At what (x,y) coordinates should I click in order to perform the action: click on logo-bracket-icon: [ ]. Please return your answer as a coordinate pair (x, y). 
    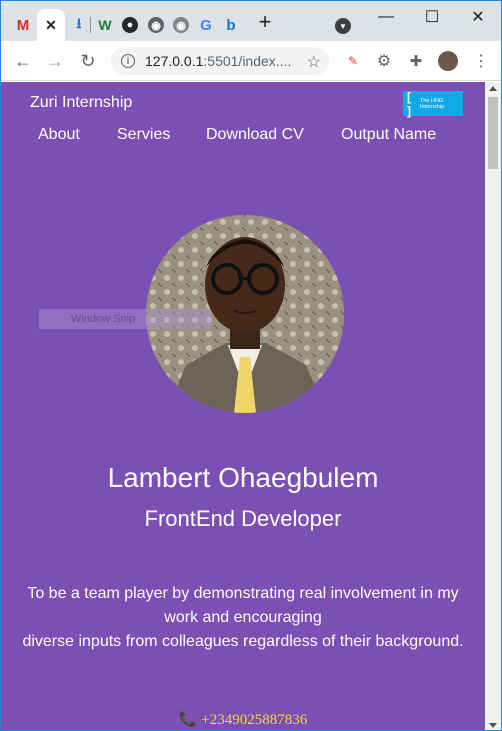
    Looking at the image, I should click on (409, 103).